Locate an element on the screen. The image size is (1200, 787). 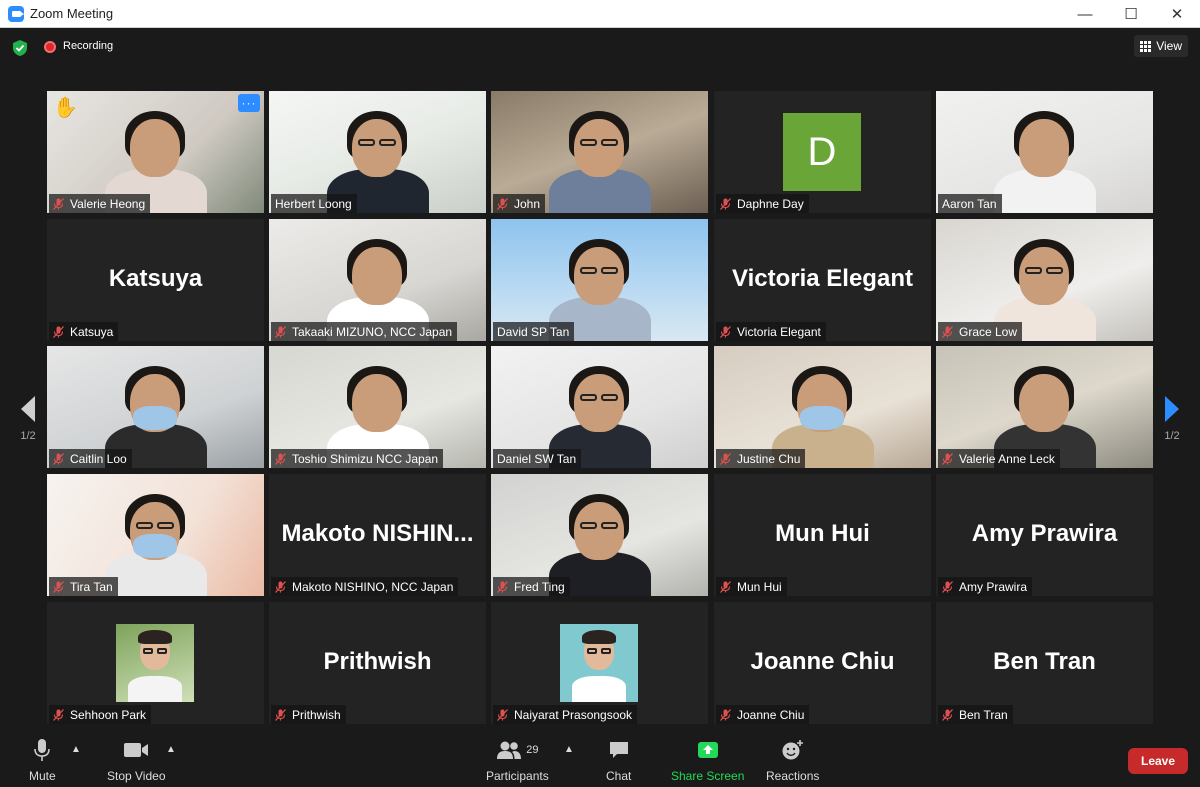
participant-tile: John is located at coordinates (599, 152).